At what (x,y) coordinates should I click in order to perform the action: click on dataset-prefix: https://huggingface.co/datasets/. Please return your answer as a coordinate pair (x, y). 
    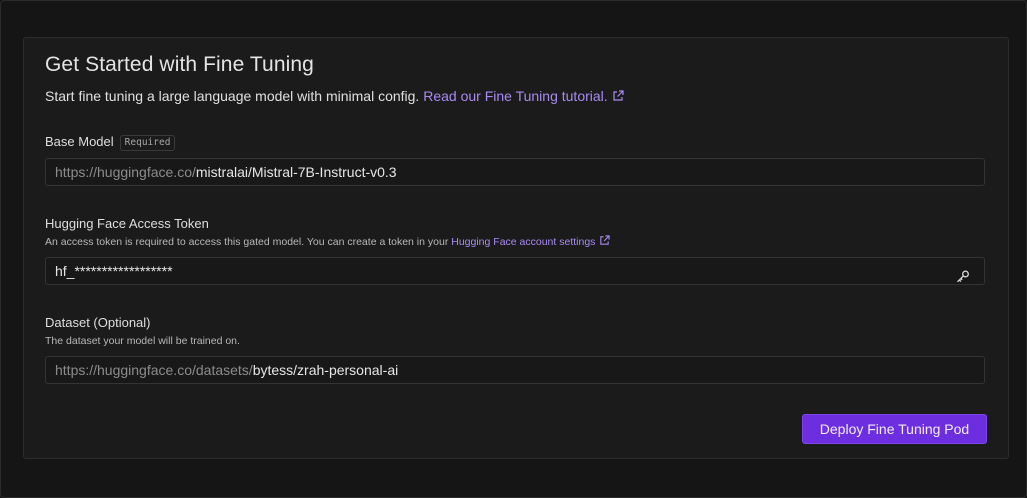
    Looking at the image, I should click on (154, 370).